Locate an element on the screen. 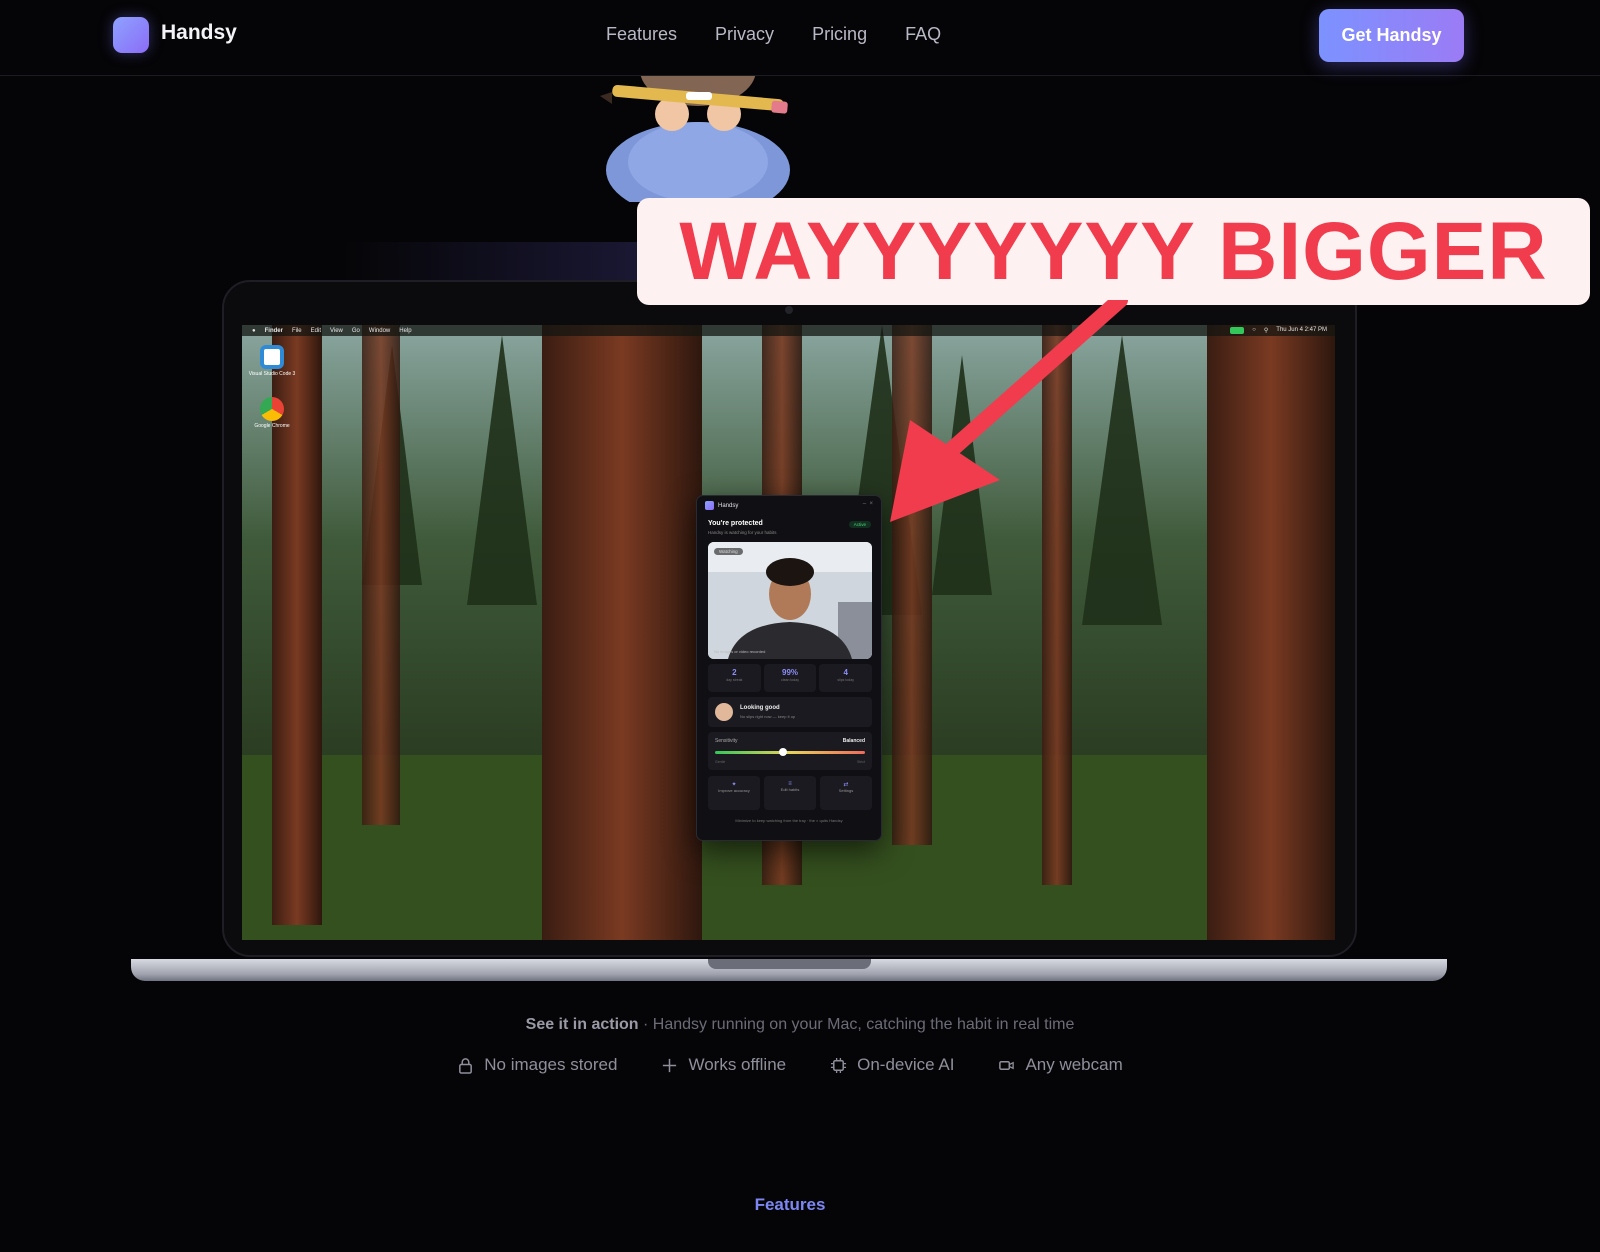 The image size is (1600, 1252). annotation-text: WAYYYYYYY BIGGER is located at coordinates (1113, 251).